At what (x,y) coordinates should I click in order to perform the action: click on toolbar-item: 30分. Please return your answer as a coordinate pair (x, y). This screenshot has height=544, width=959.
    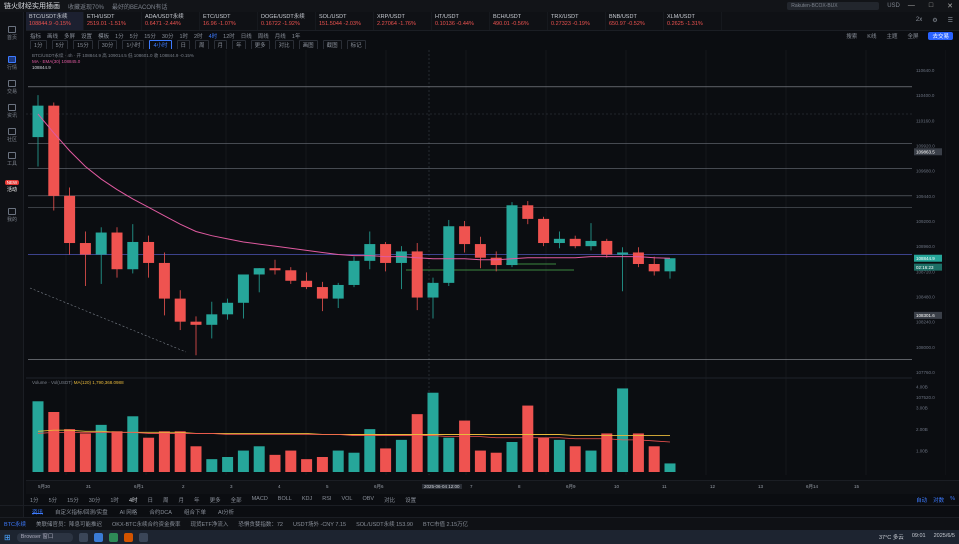
    Looking at the image, I should click on (168, 36).